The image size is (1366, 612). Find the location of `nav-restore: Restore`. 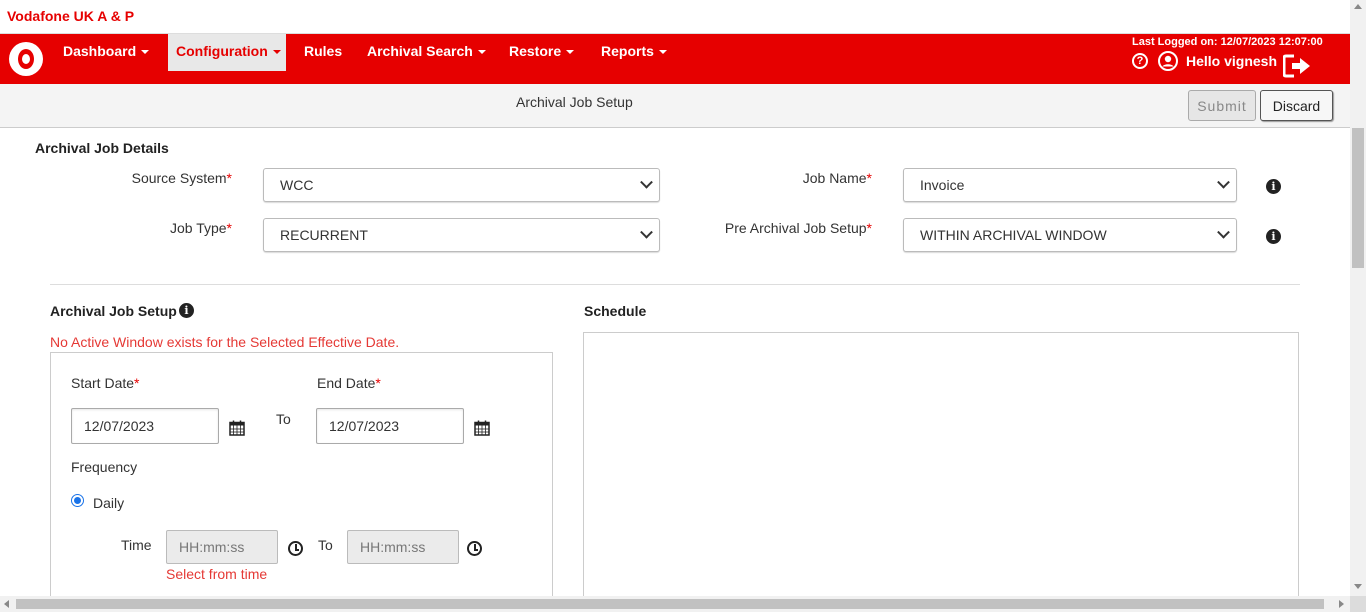

nav-restore: Restore is located at coordinates (541, 52).